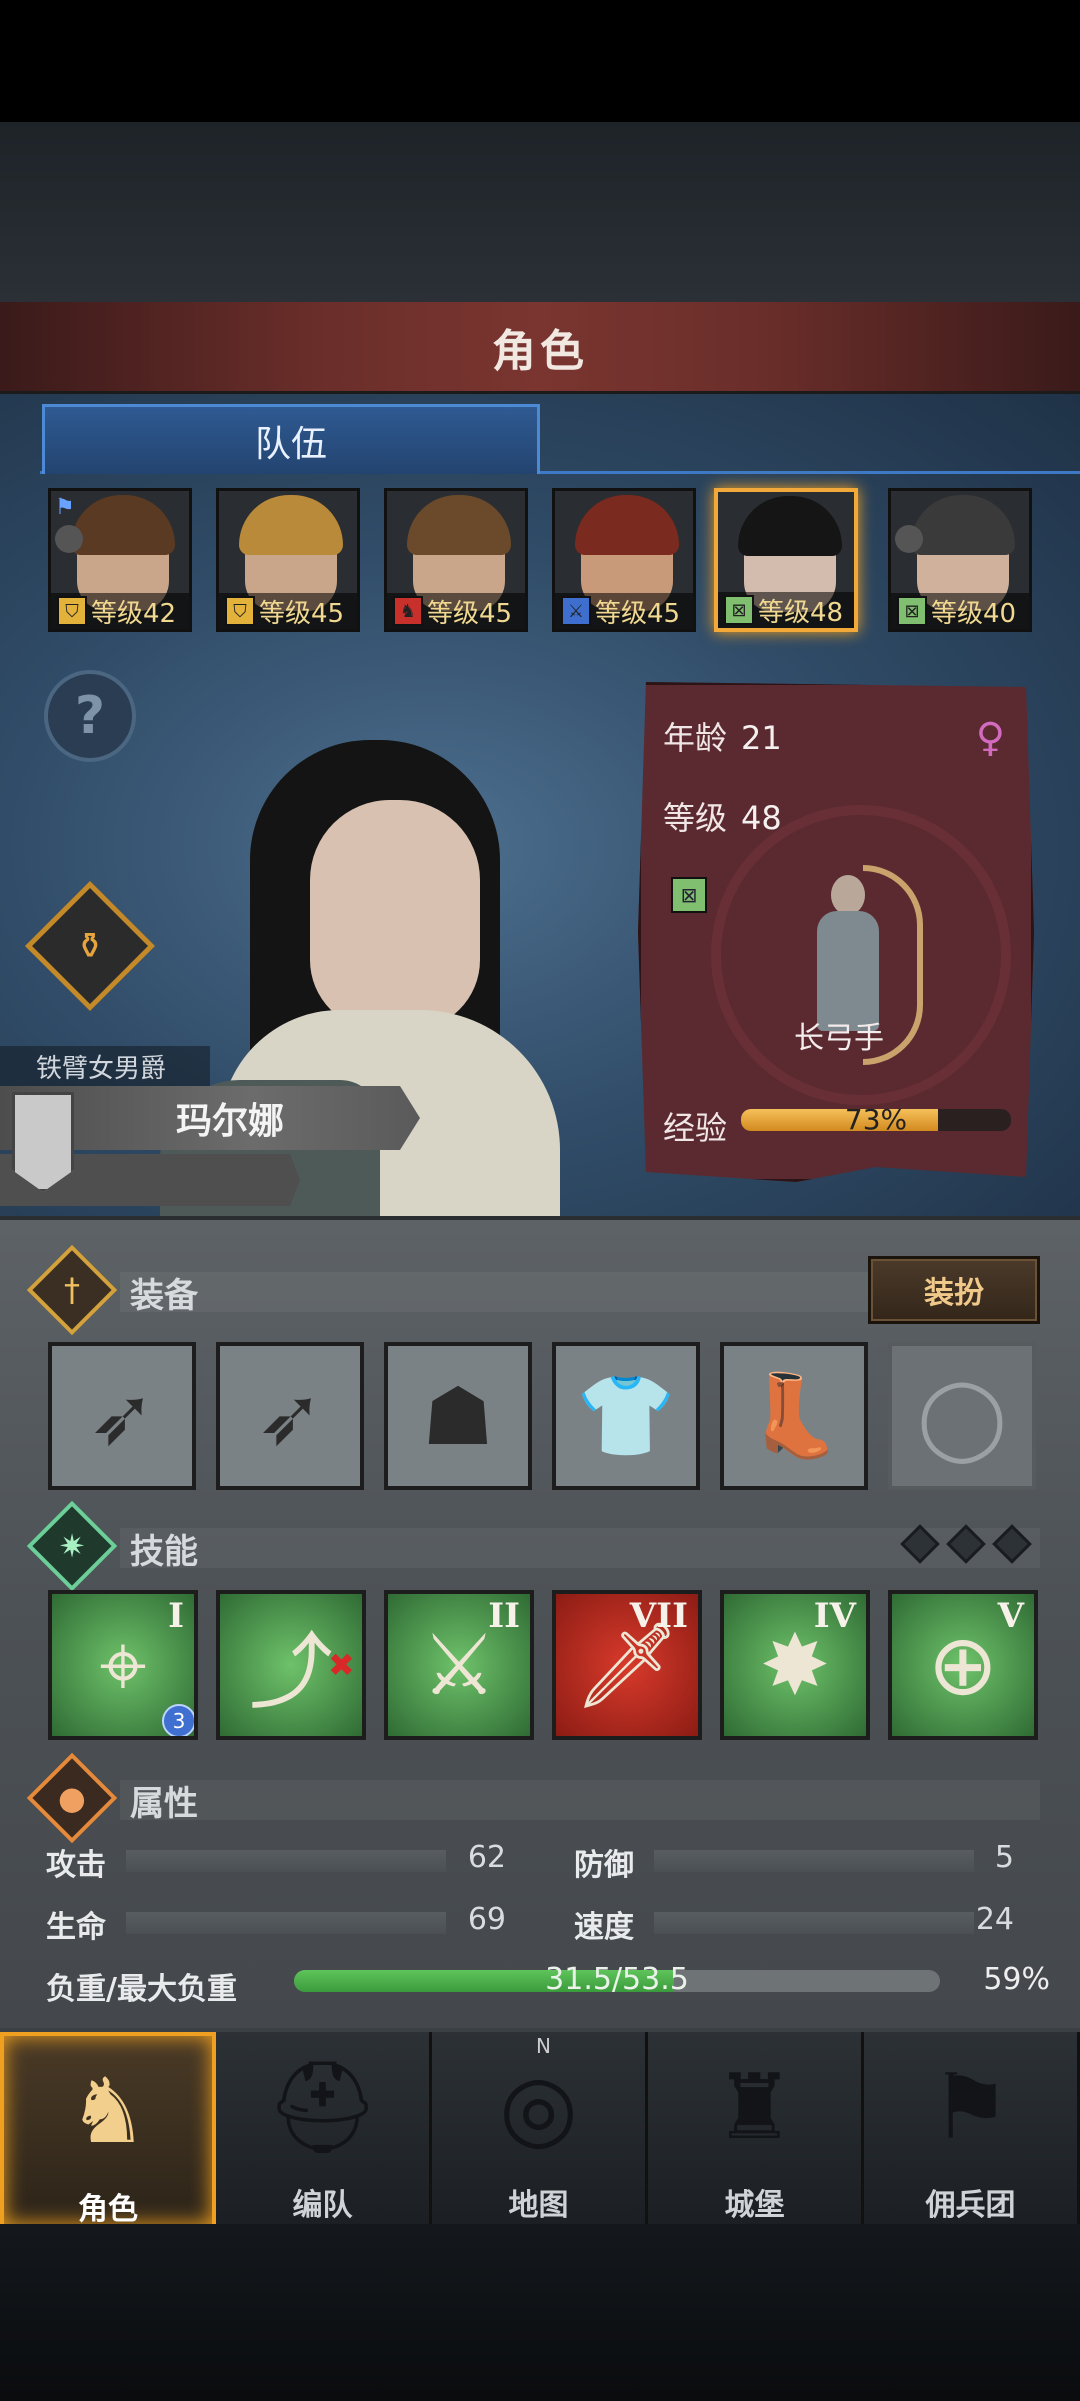  I want to click on female-icon: ♀, so click(990, 738).